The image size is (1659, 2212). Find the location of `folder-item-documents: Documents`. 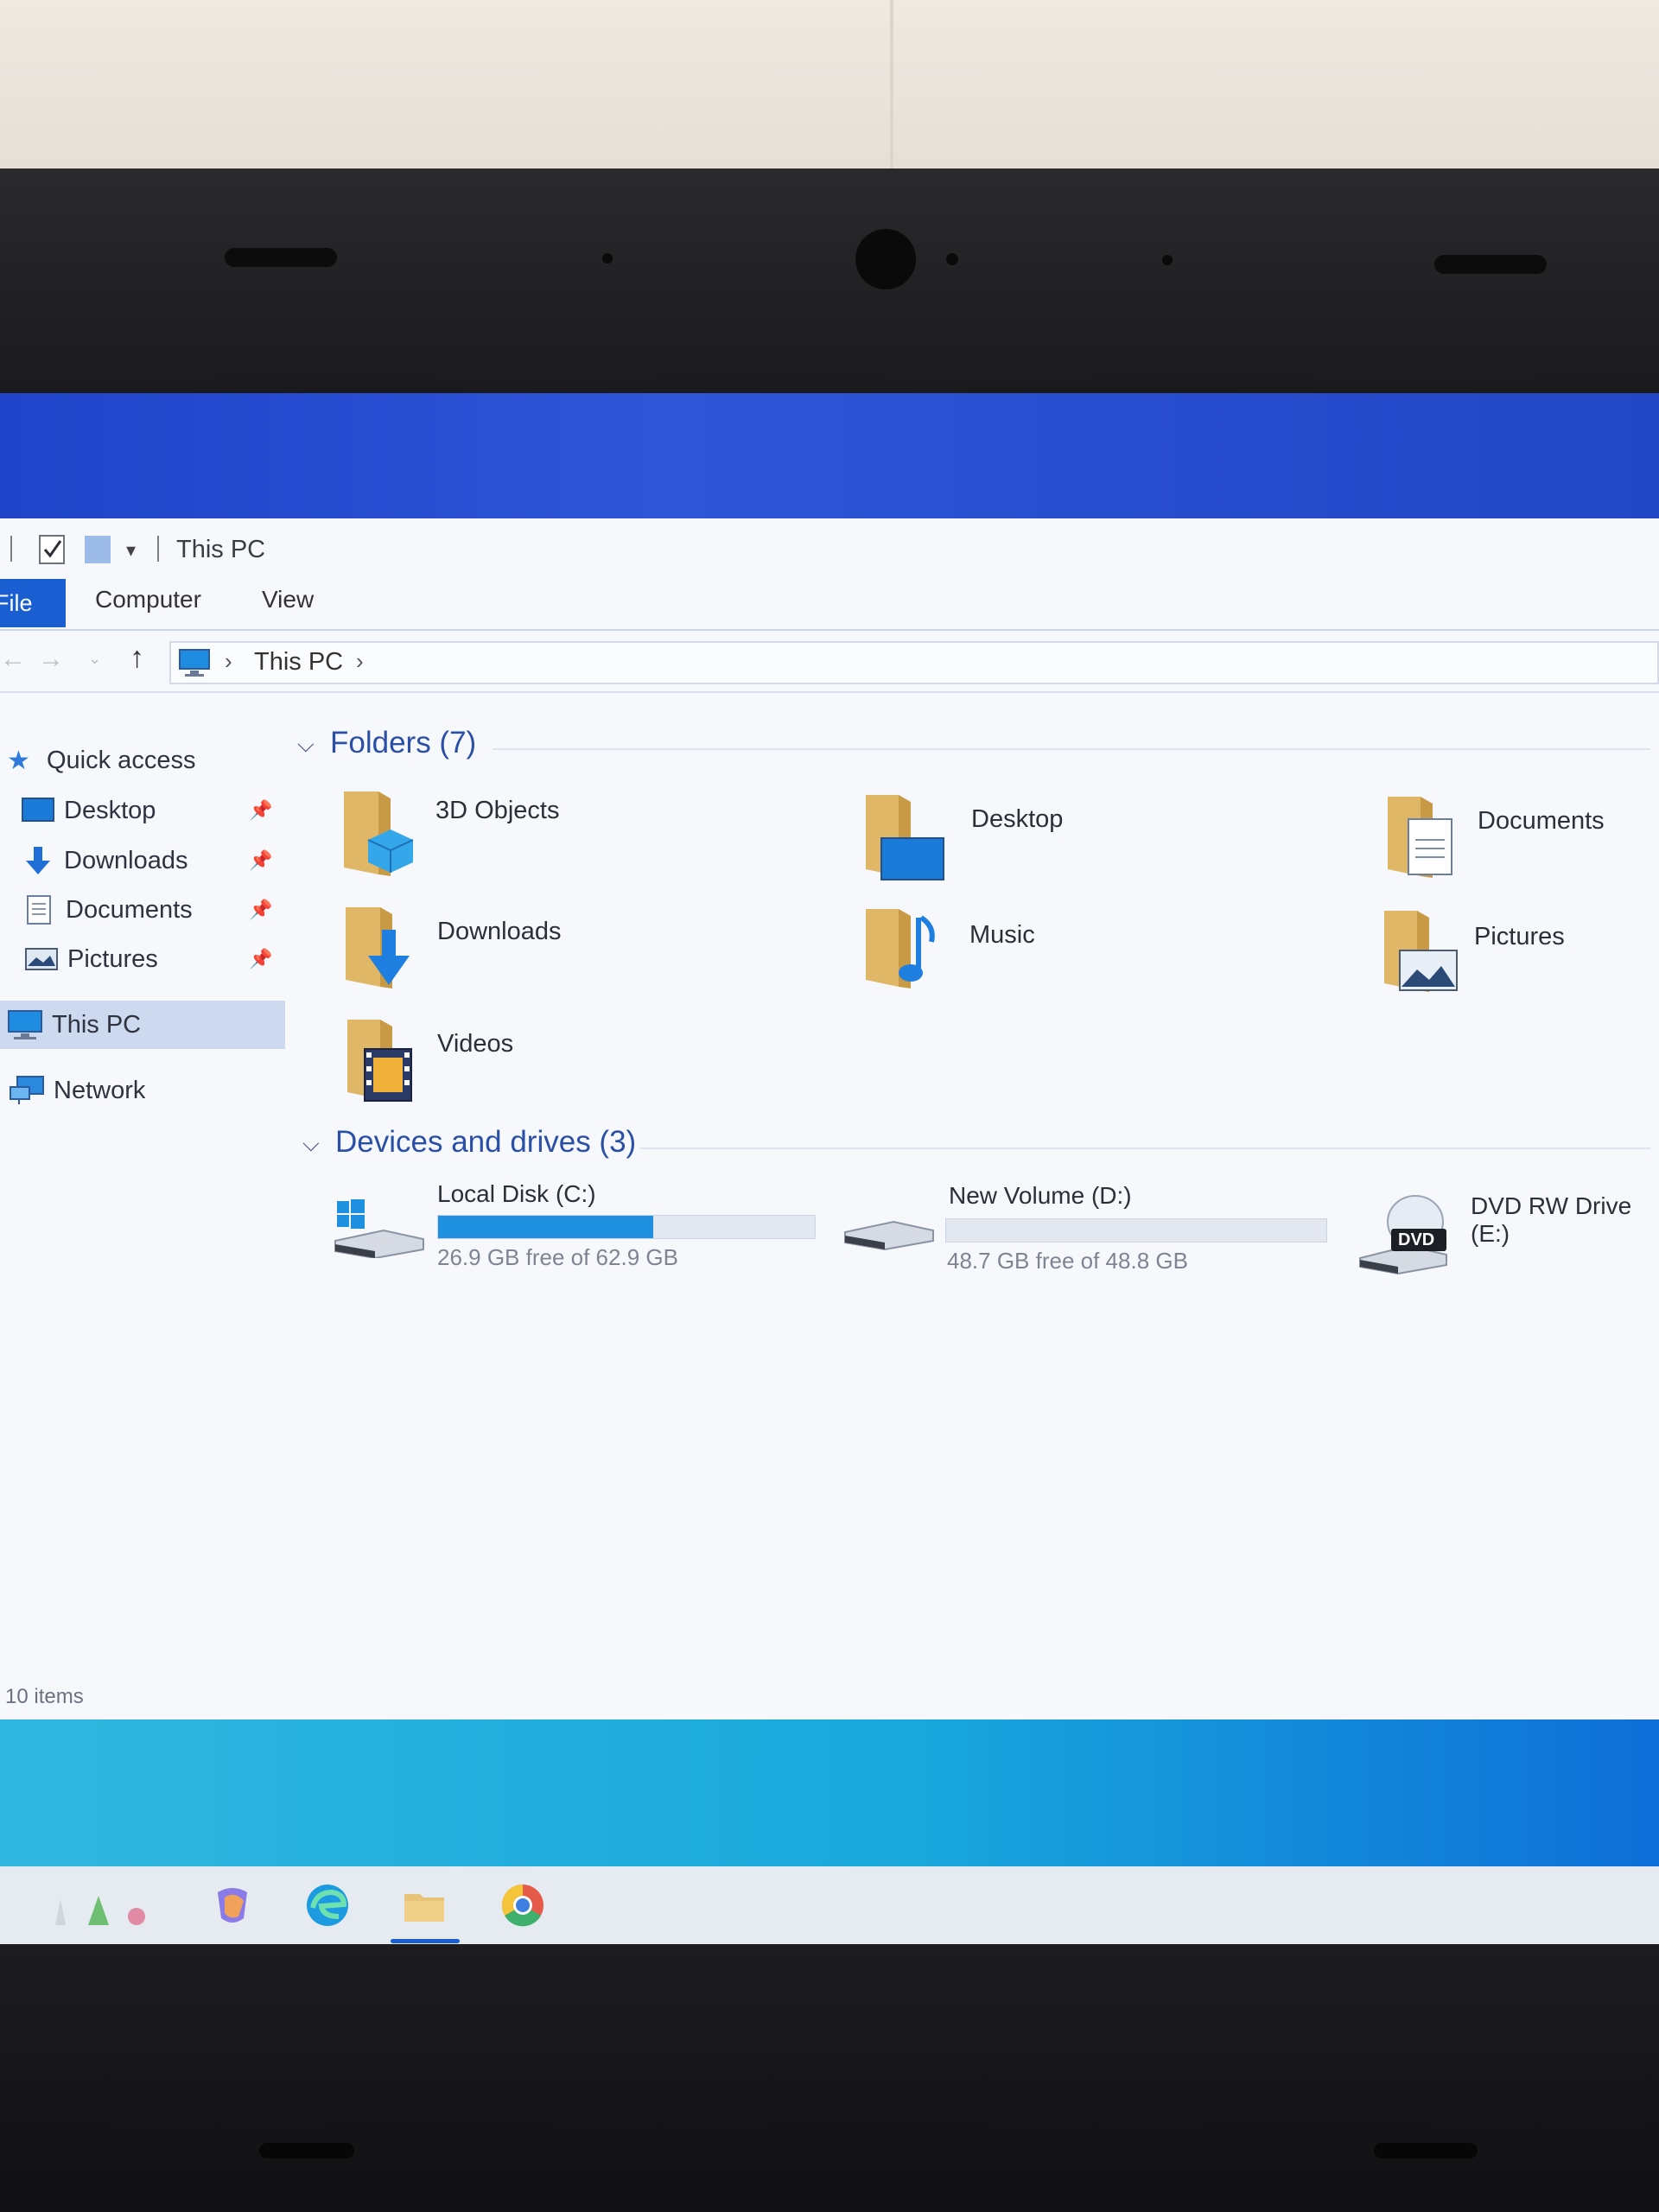

folder-item-documents: Documents is located at coordinates (1520, 833).